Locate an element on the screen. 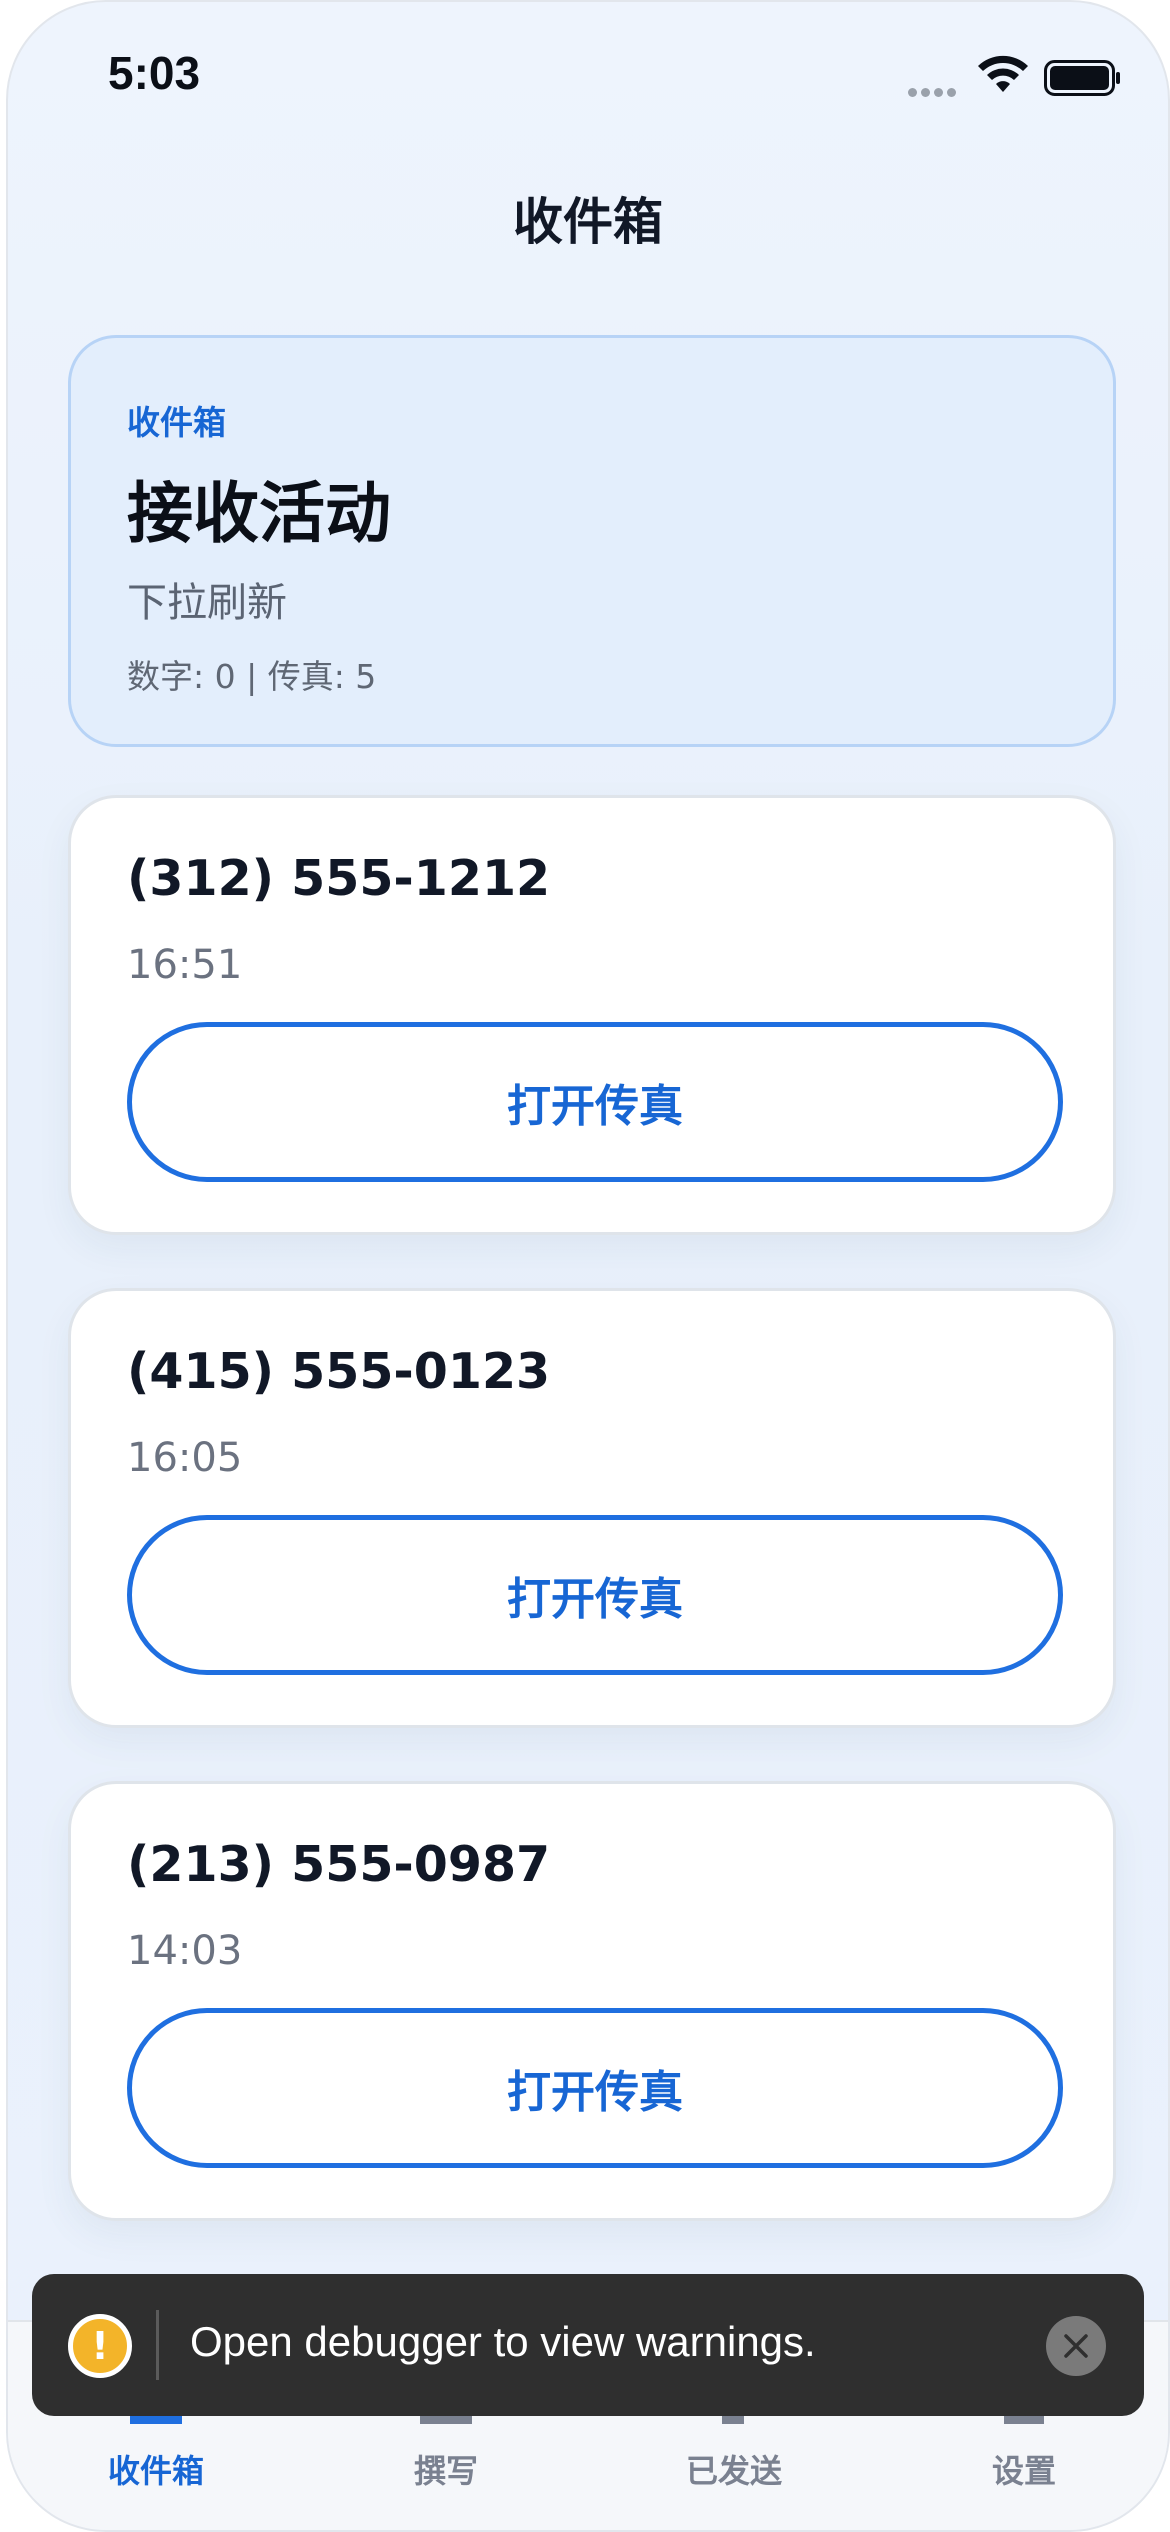 The image size is (1170, 2532). wifi-icon is located at coordinates (1003, 73).